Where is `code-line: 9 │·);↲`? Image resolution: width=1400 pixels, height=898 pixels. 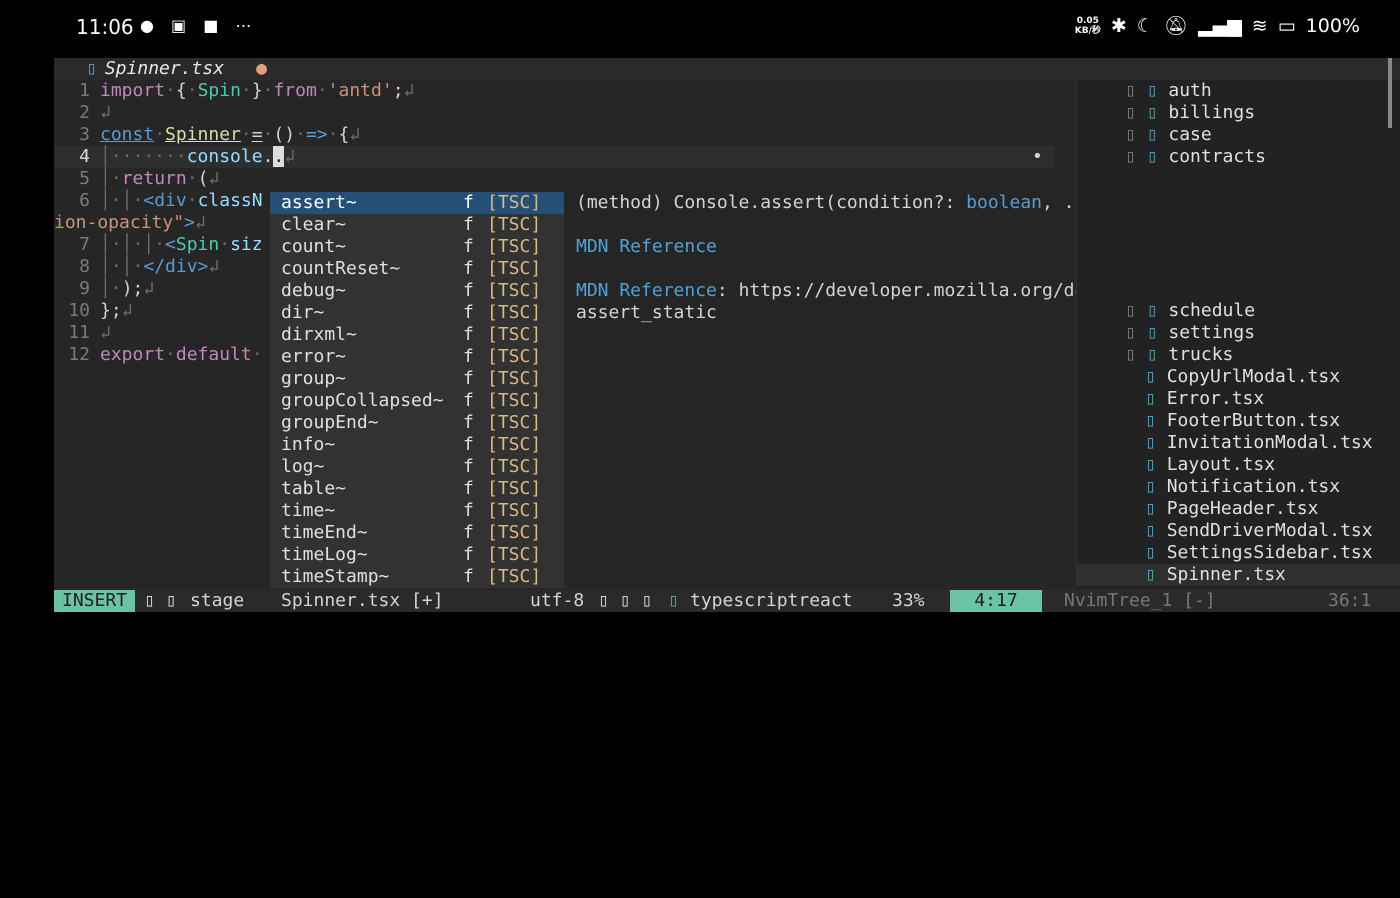 code-line: 9 │·);↲ is located at coordinates (117, 288).